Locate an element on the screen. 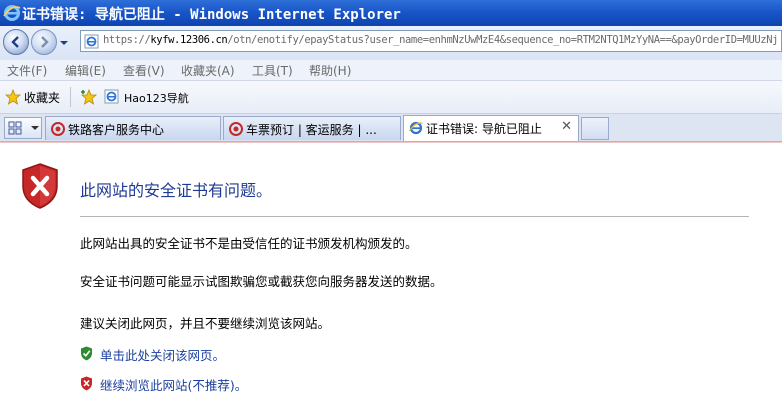 The height and width of the screenshot is (394, 782). menu-help: 帮助(H) is located at coordinates (330, 70).